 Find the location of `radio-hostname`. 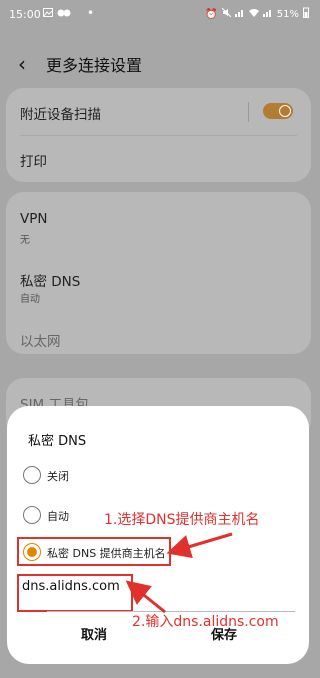

radio-hostname is located at coordinates (32, 552).